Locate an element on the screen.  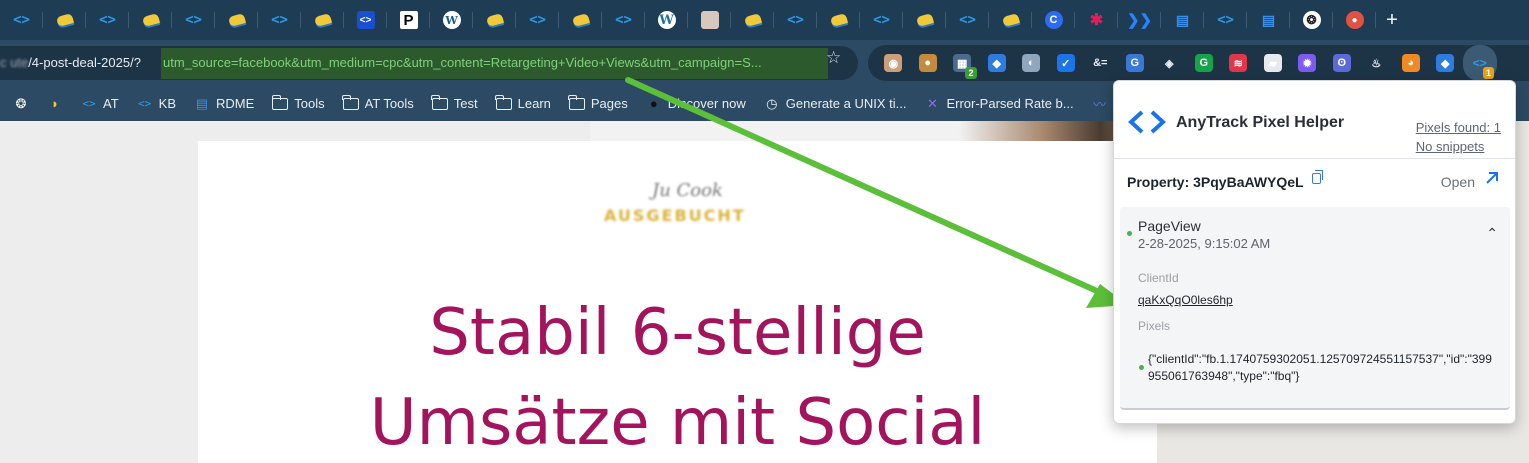
bookmark-item: AT Tools is located at coordinates (378, 102).